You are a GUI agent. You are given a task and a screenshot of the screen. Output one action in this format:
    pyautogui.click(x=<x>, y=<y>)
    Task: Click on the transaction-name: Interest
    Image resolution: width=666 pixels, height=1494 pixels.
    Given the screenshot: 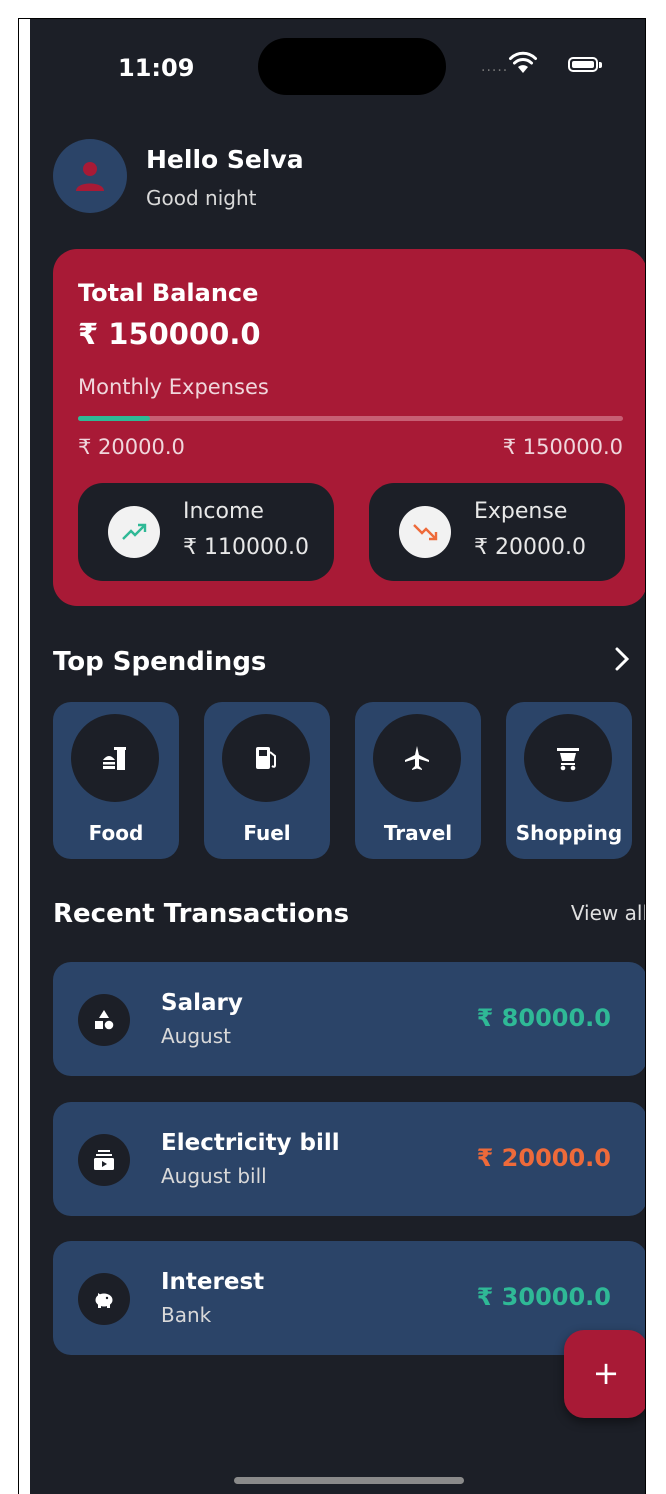 What is the action you would take?
    pyautogui.click(x=213, y=1282)
    